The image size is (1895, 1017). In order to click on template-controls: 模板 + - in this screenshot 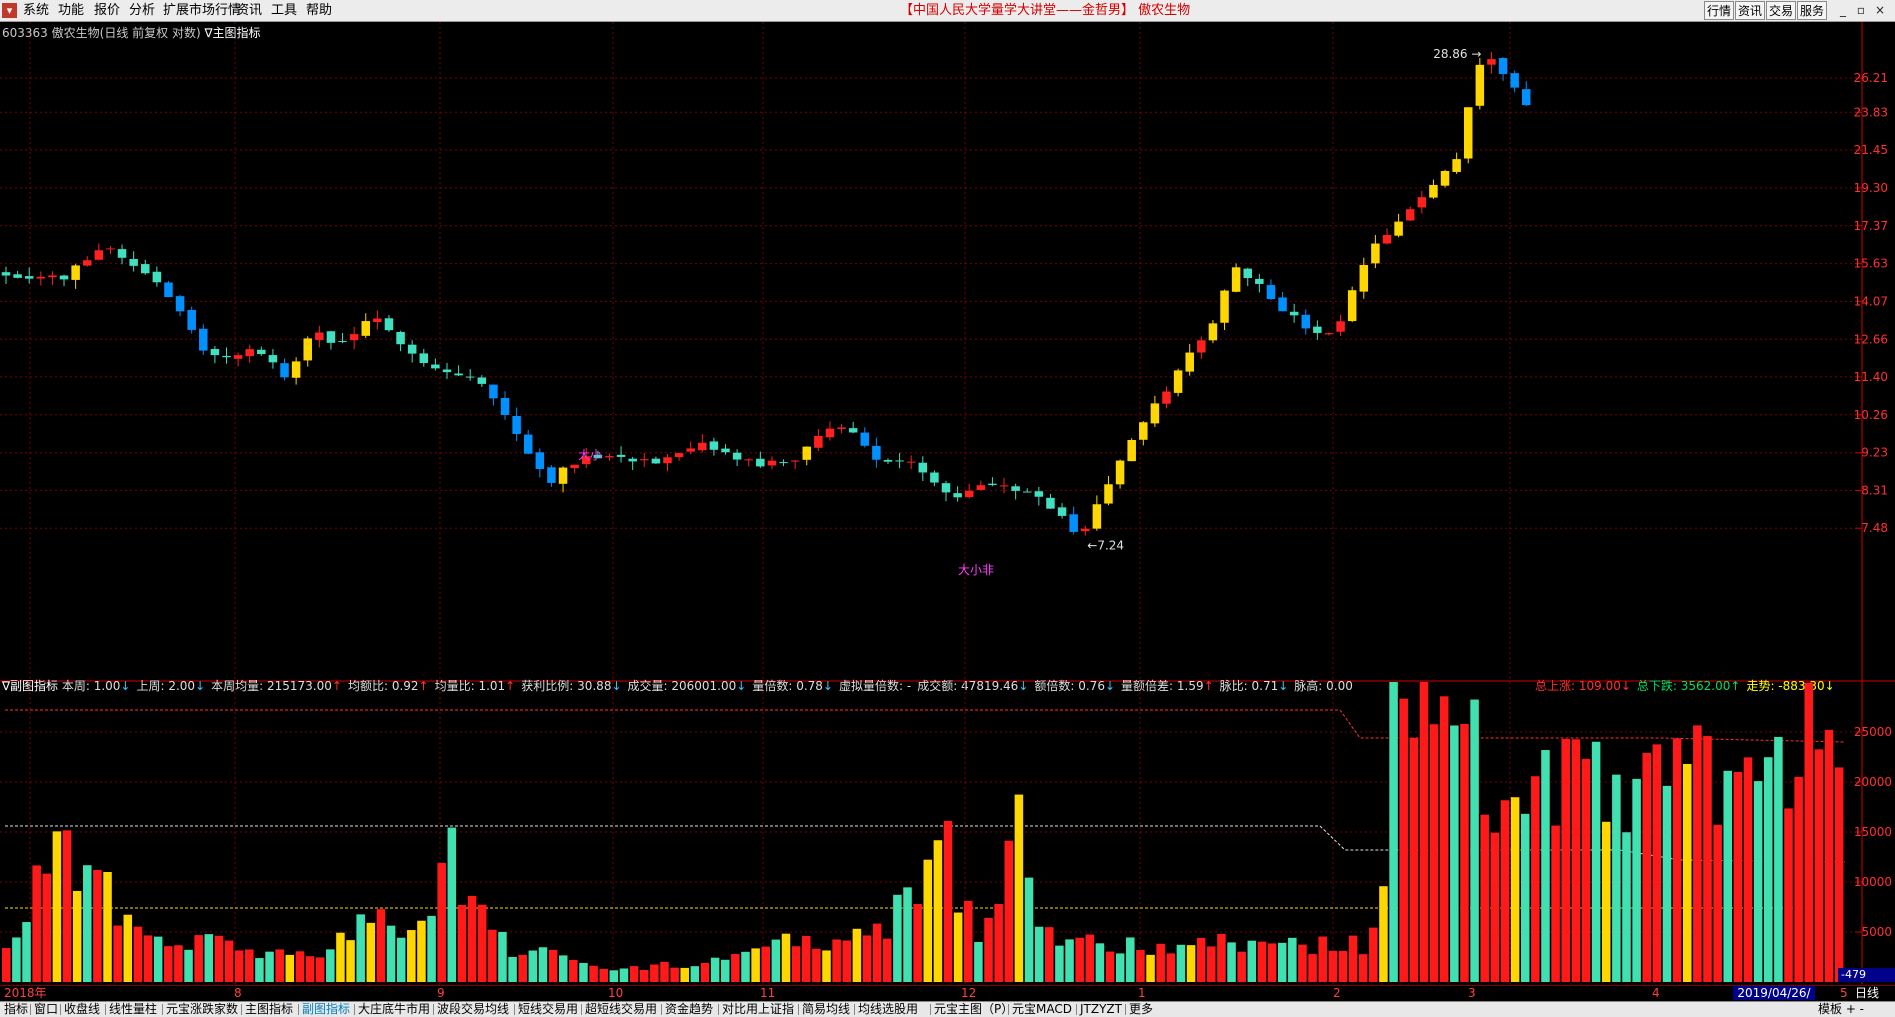, I will do `click(1841, 1009)`.